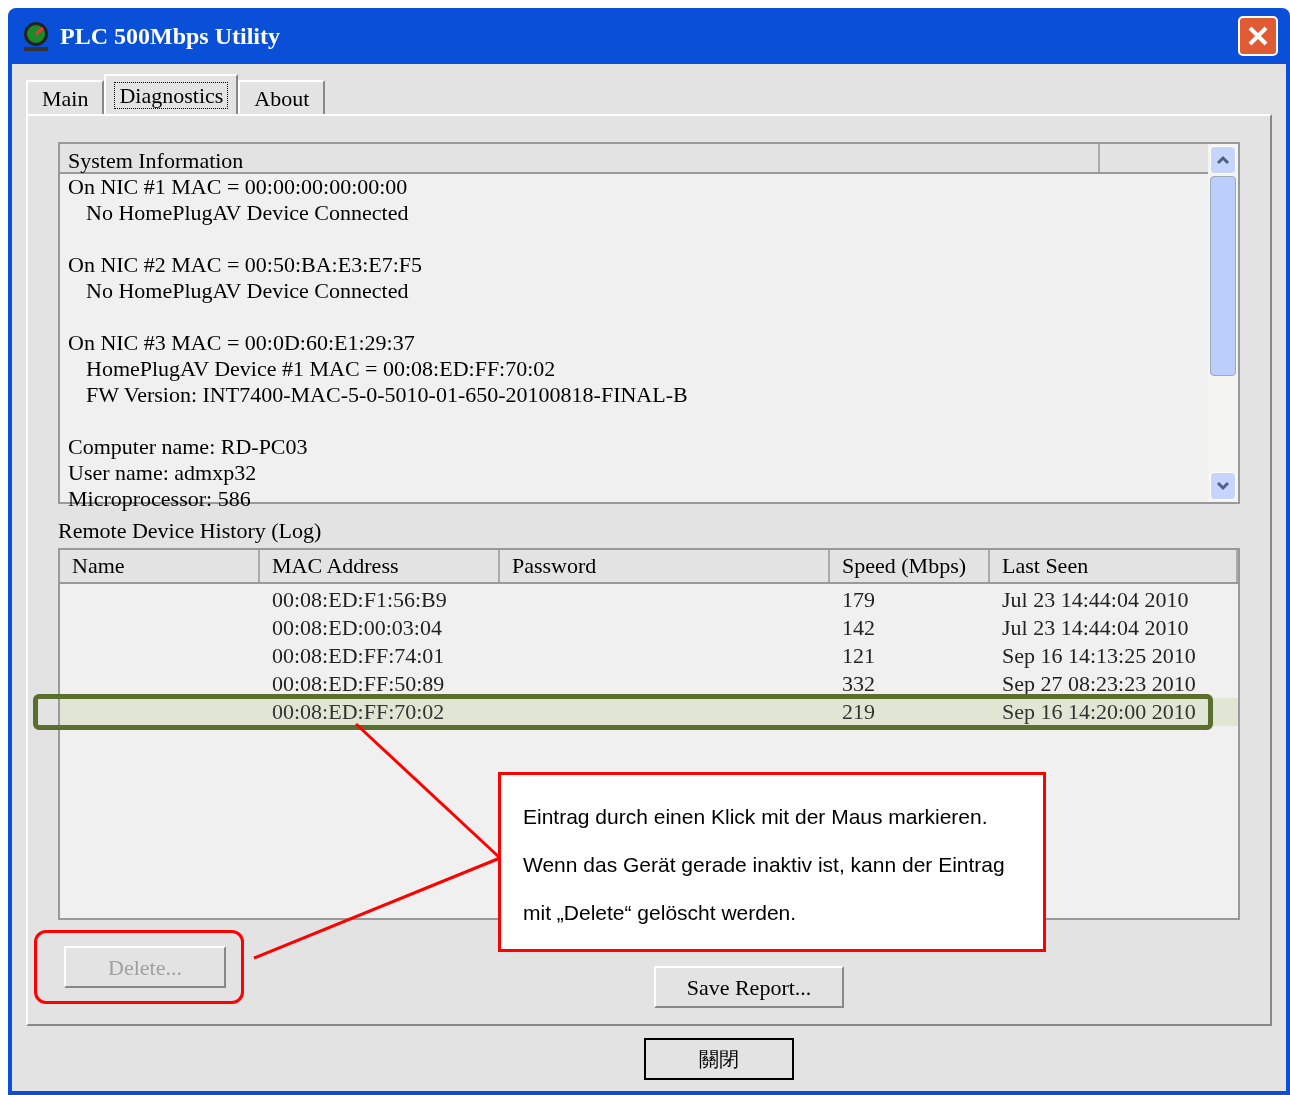  I want to click on info-text: HomePlugAV Device #1 MAC = 00:08:ED:FF:70:02, so click(320, 369).